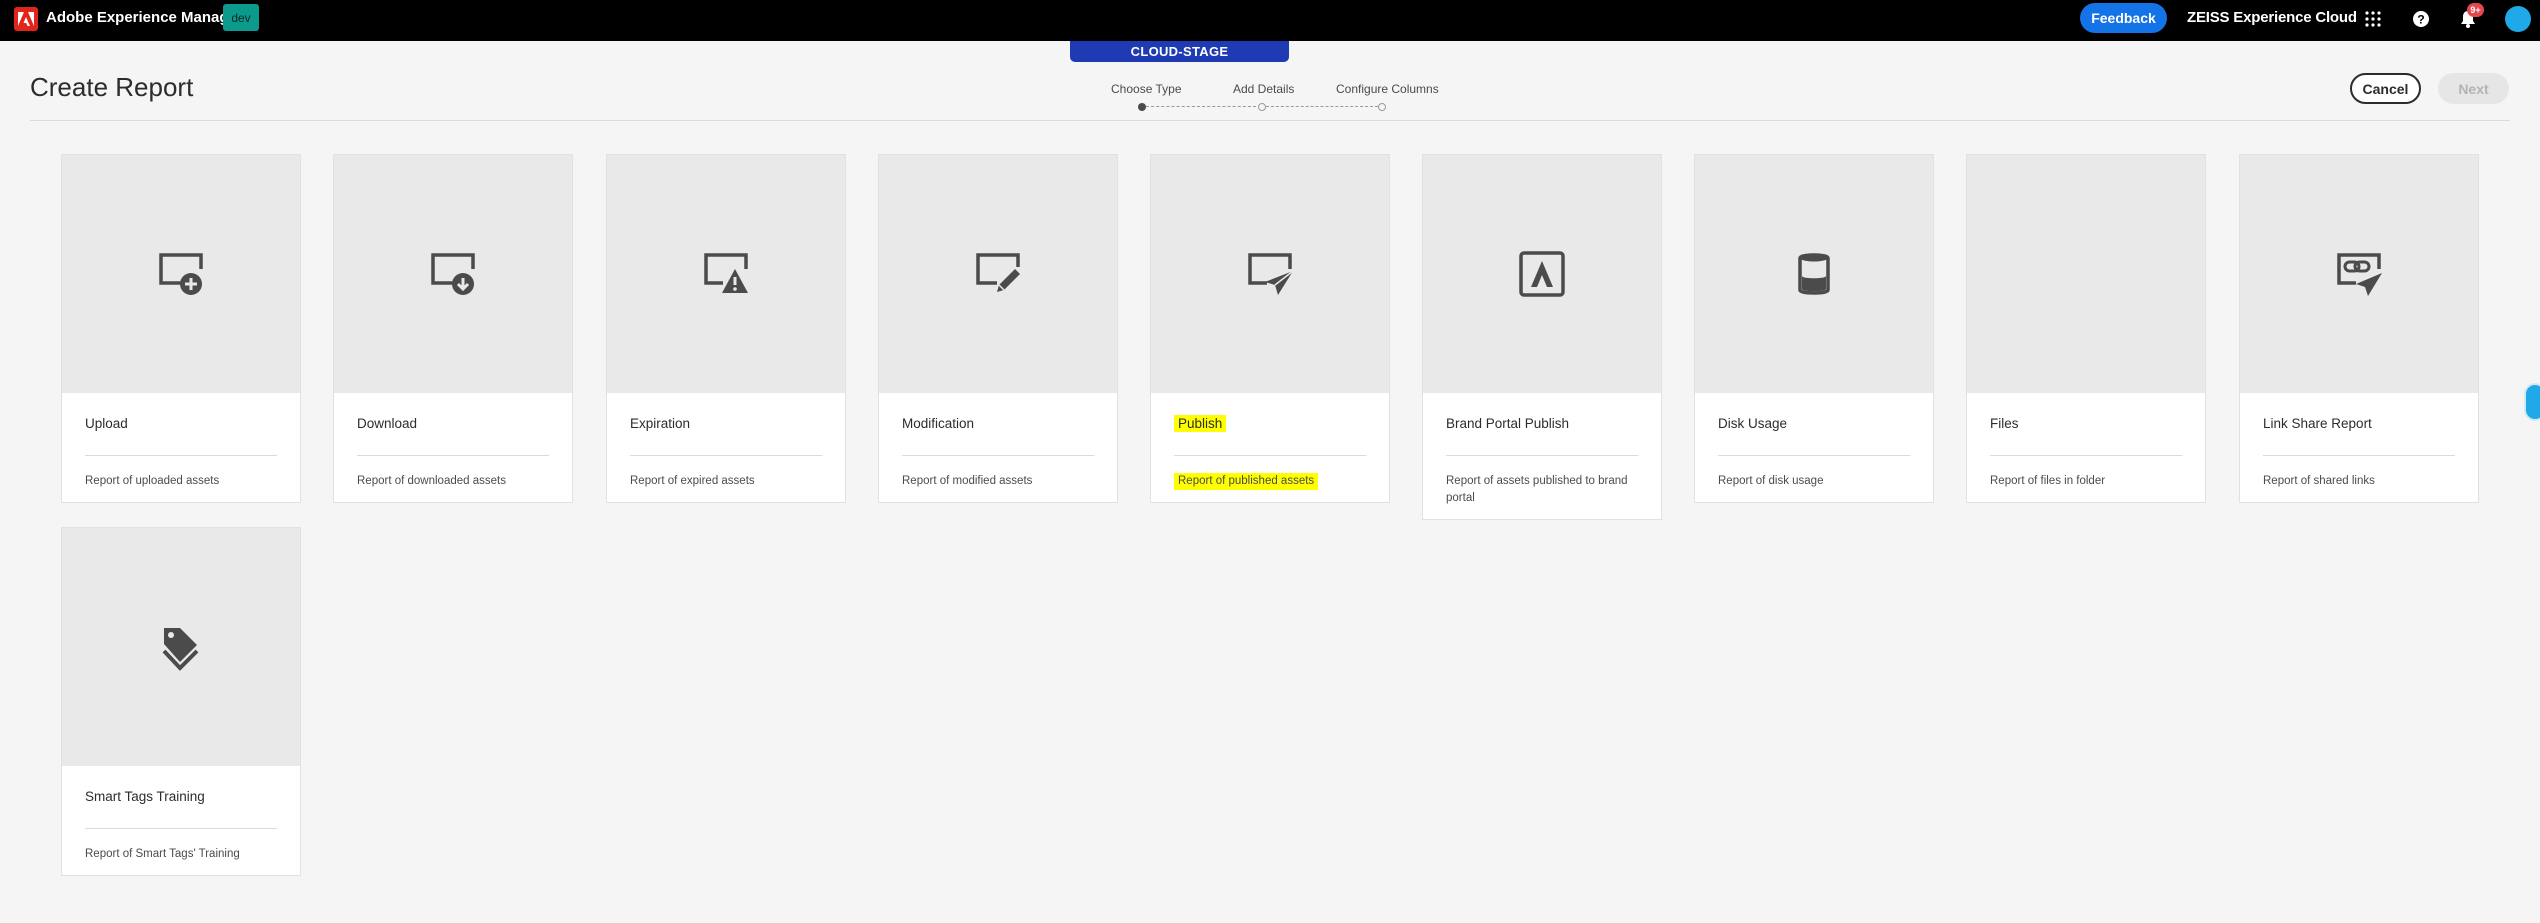  What do you see at coordinates (106, 423) in the screenshot?
I see `card-title: Upload` at bounding box center [106, 423].